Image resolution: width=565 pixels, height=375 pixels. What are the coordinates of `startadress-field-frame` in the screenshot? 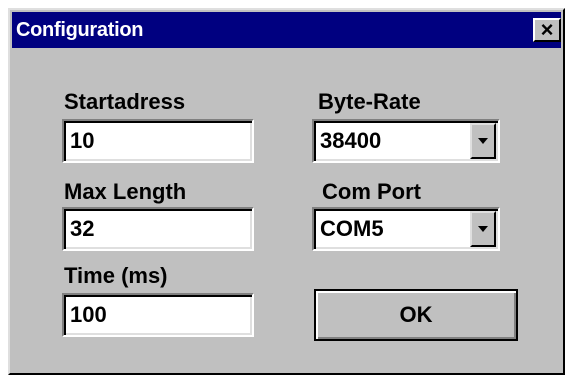 It's located at (158, 141).